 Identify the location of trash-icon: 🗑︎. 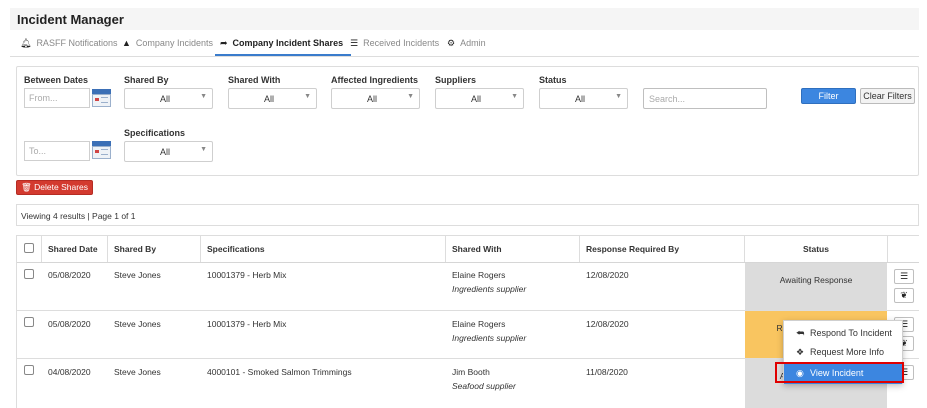
(26, 187).